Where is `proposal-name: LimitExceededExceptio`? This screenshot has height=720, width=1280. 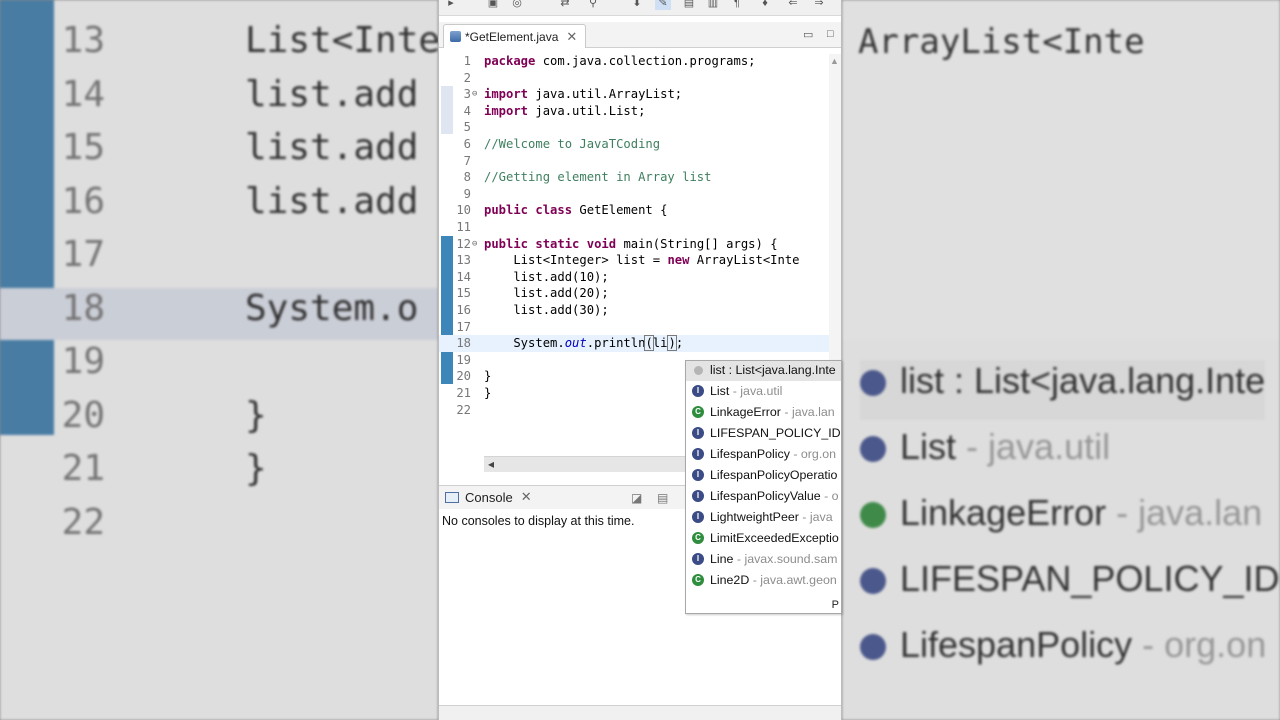 proposal-name: LimitExceededExceptio is located at coordinates (774, 538).